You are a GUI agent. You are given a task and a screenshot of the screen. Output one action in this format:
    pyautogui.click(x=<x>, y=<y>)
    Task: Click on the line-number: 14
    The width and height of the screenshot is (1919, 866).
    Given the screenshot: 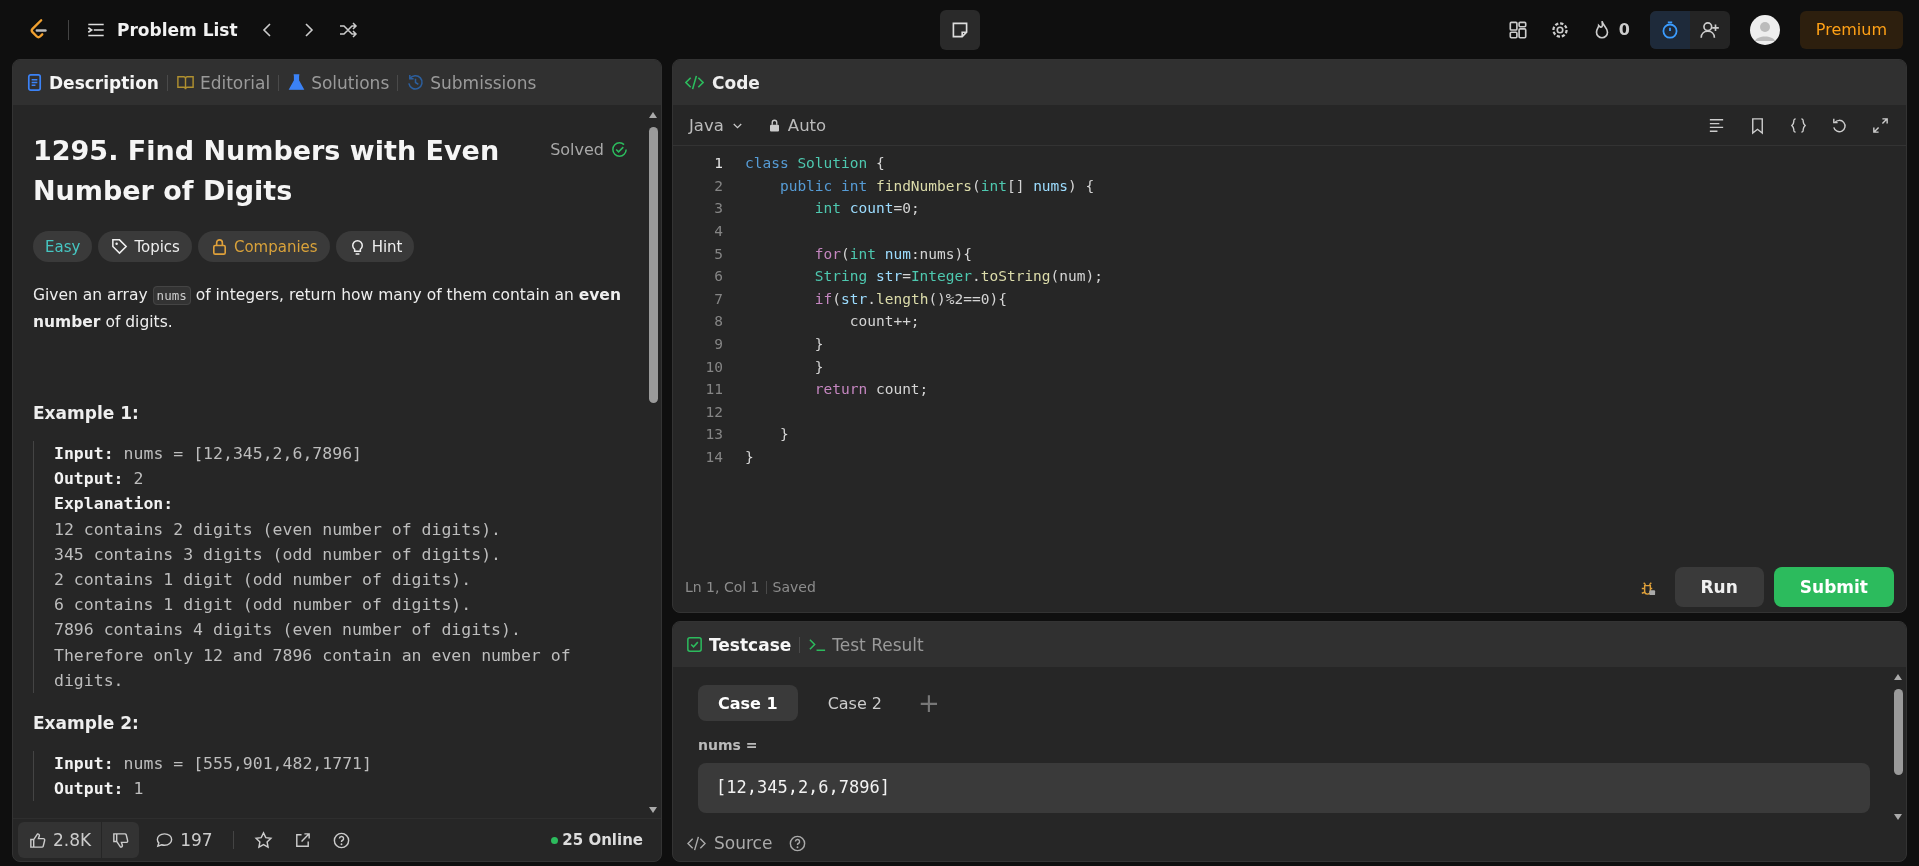 What is the action you would take?
    pyautogui.click(x=714, y=457)
    